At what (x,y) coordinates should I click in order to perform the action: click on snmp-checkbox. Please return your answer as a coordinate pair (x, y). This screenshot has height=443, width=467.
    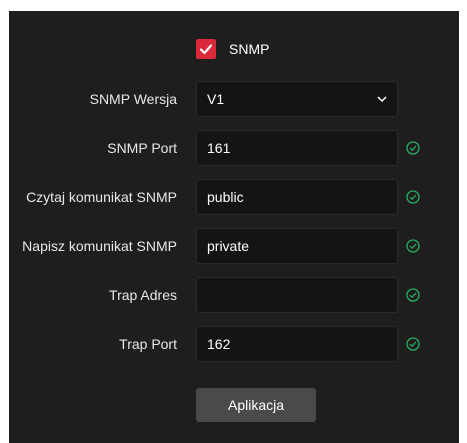
    Looking at the image, I should click on (206, 49).